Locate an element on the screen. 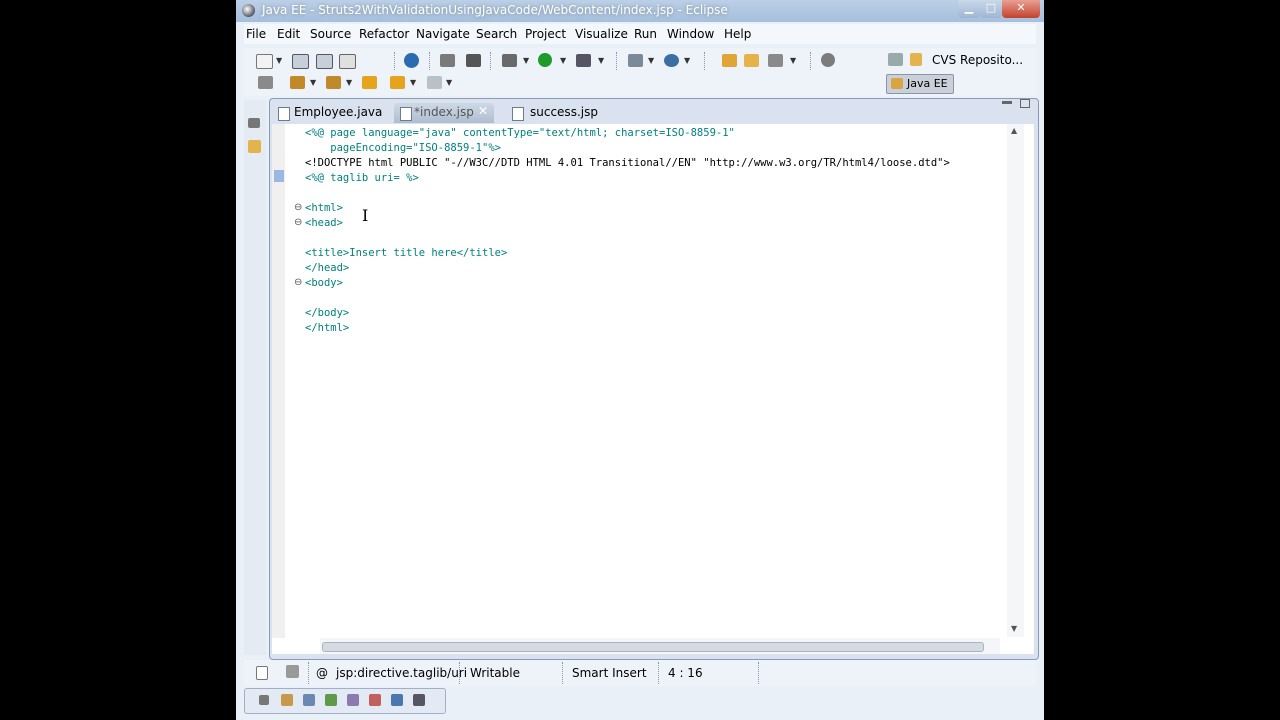  occurrence-marker is located at coordinates (279, 176).